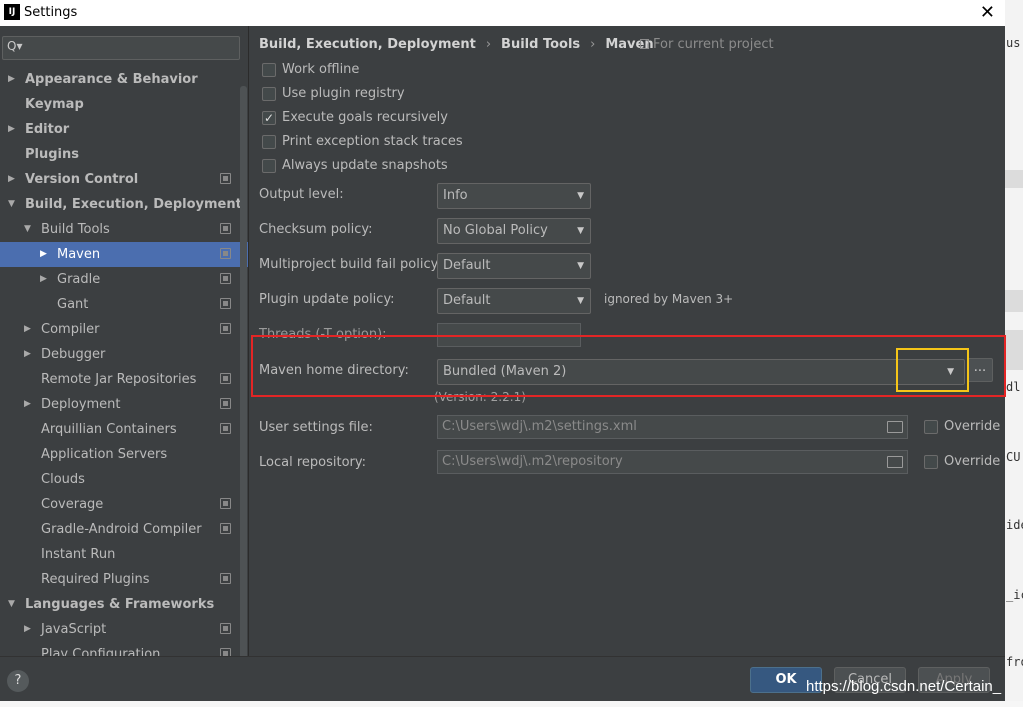 The height and width of the screenshot is (707, 1023). I want to click on plugin-update-hint: ignored by Maven 3+, so click(669, 299).